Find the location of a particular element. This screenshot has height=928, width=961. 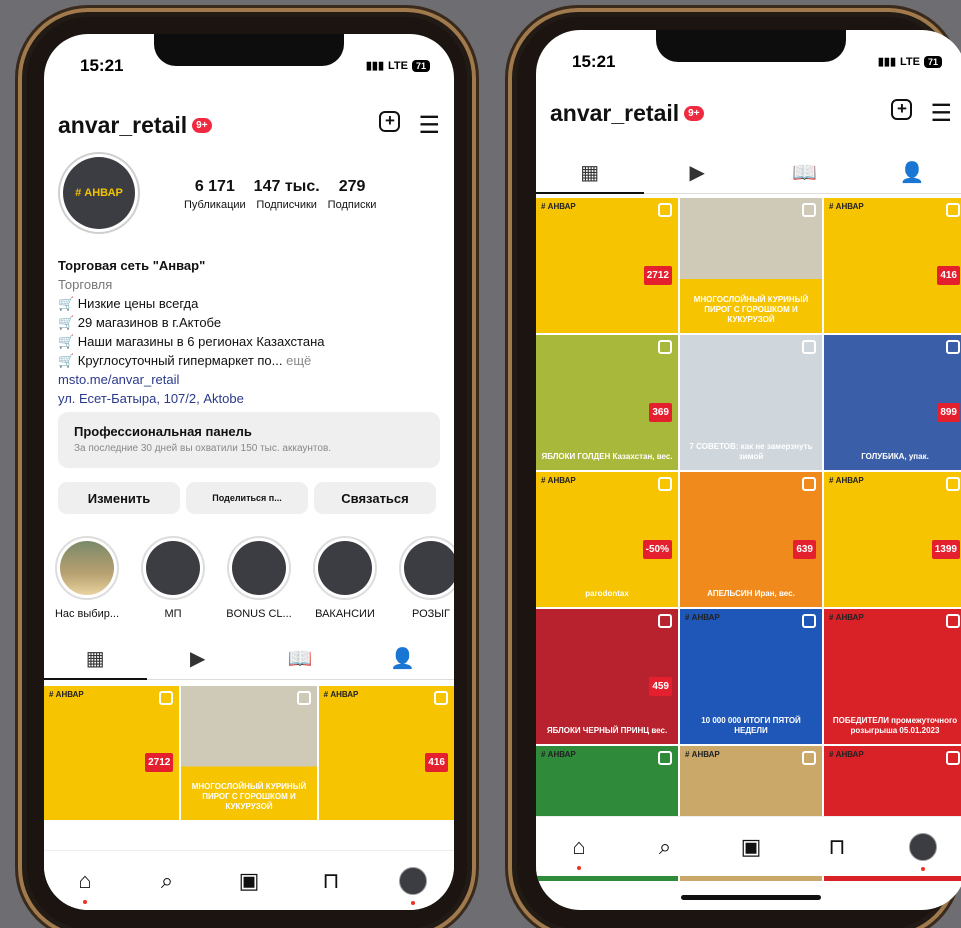

bio-line: 🛒 Наши магазины в 6 регионах Казахстана is located at coordinates (191, 341).